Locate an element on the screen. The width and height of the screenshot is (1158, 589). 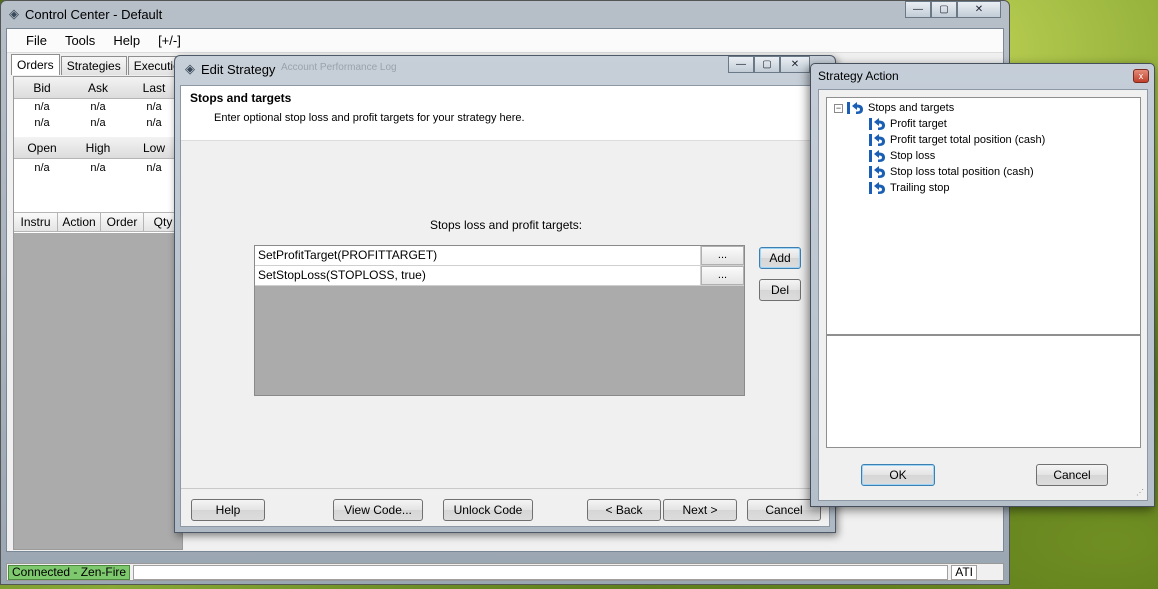
unlock-code-button: Unlock Code is located at coordinates (488, 510).